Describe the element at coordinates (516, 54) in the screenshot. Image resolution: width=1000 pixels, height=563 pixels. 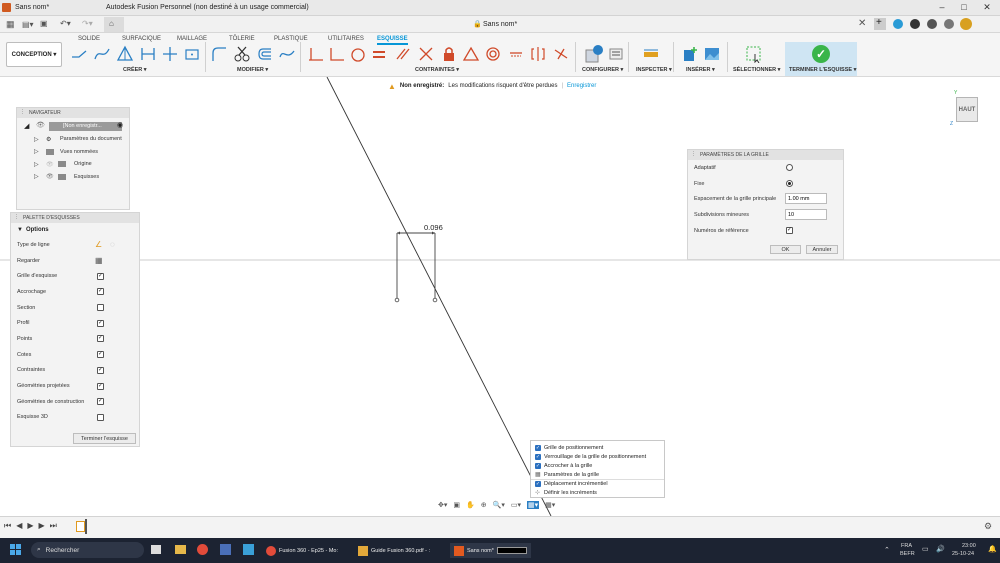
I see `horizontal-vertical-icon` at that location.